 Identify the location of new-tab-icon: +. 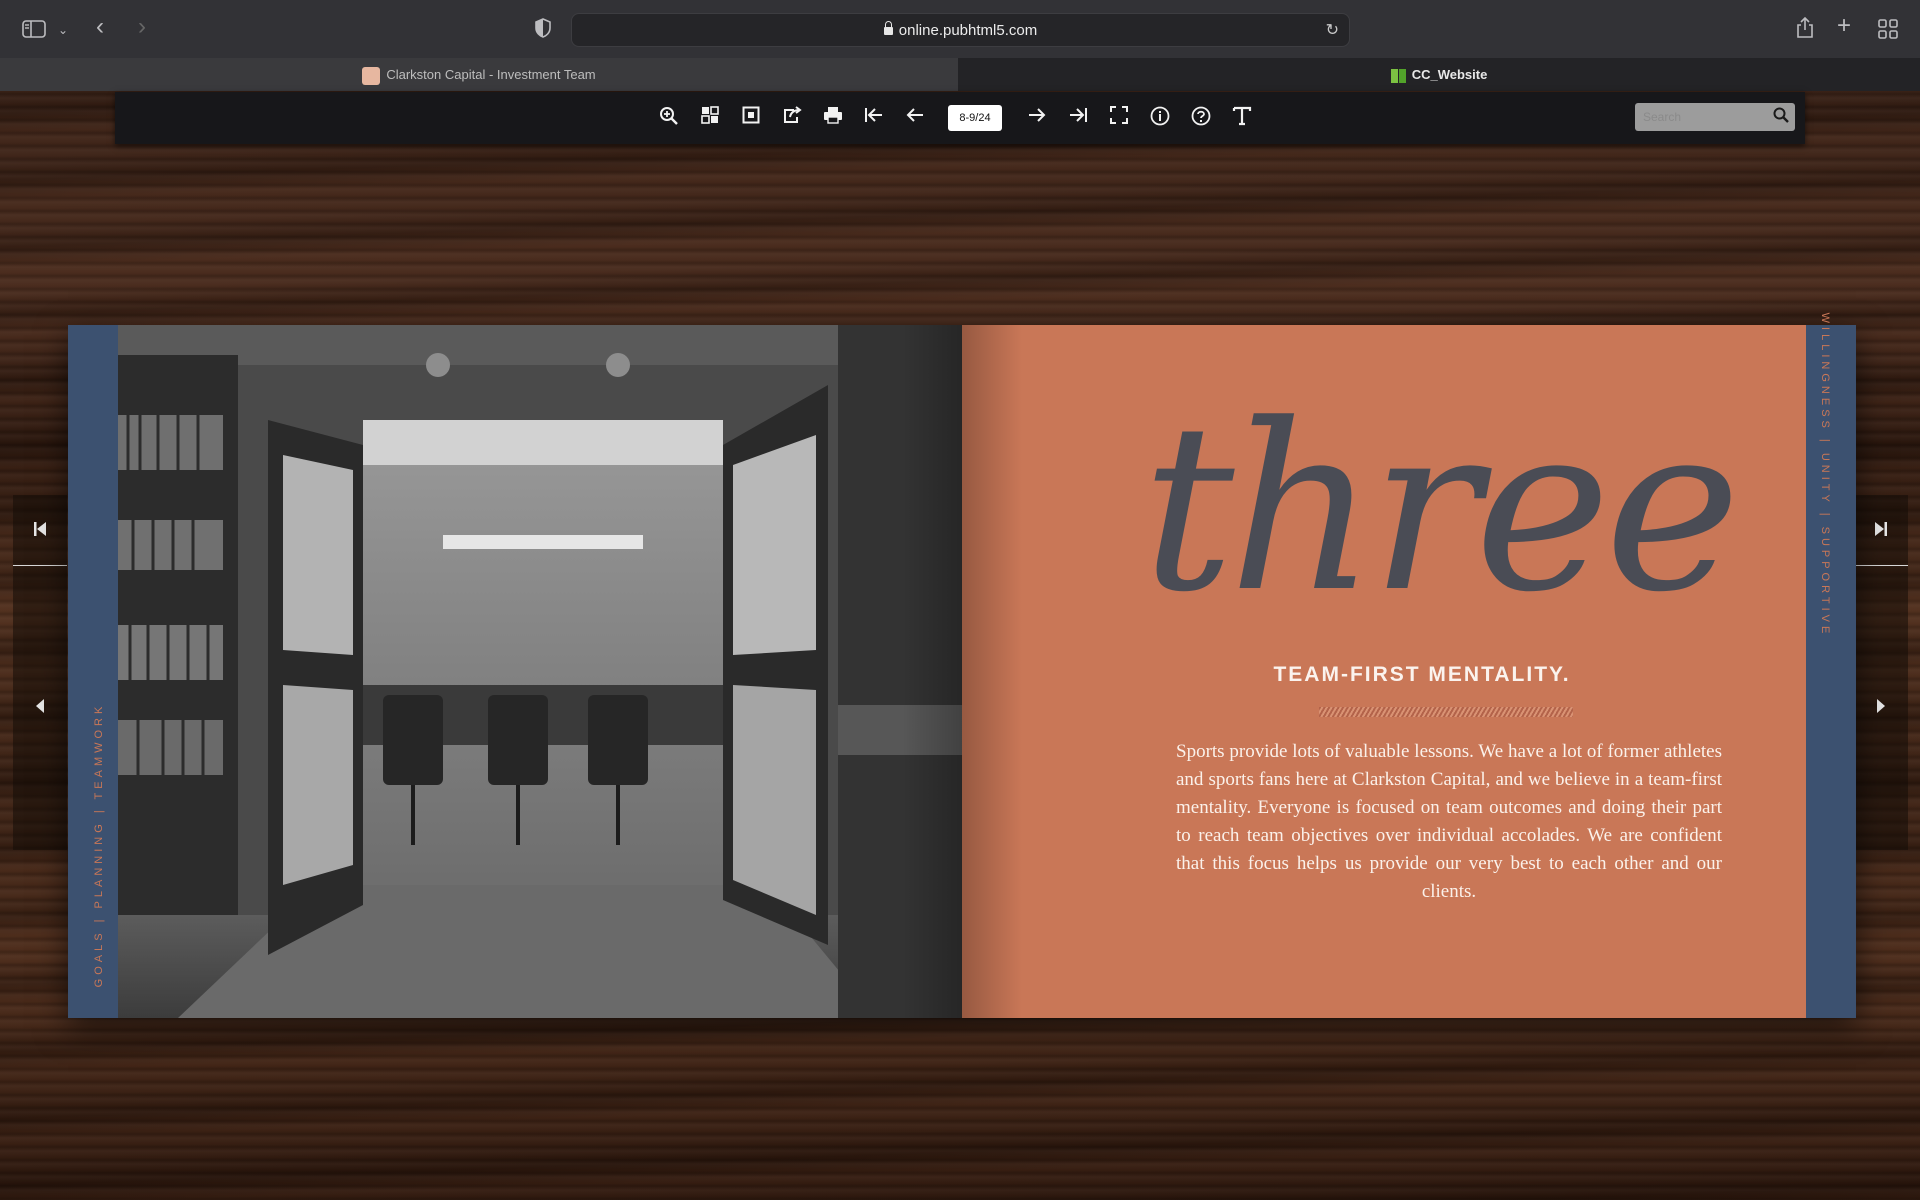
(1844, 26).